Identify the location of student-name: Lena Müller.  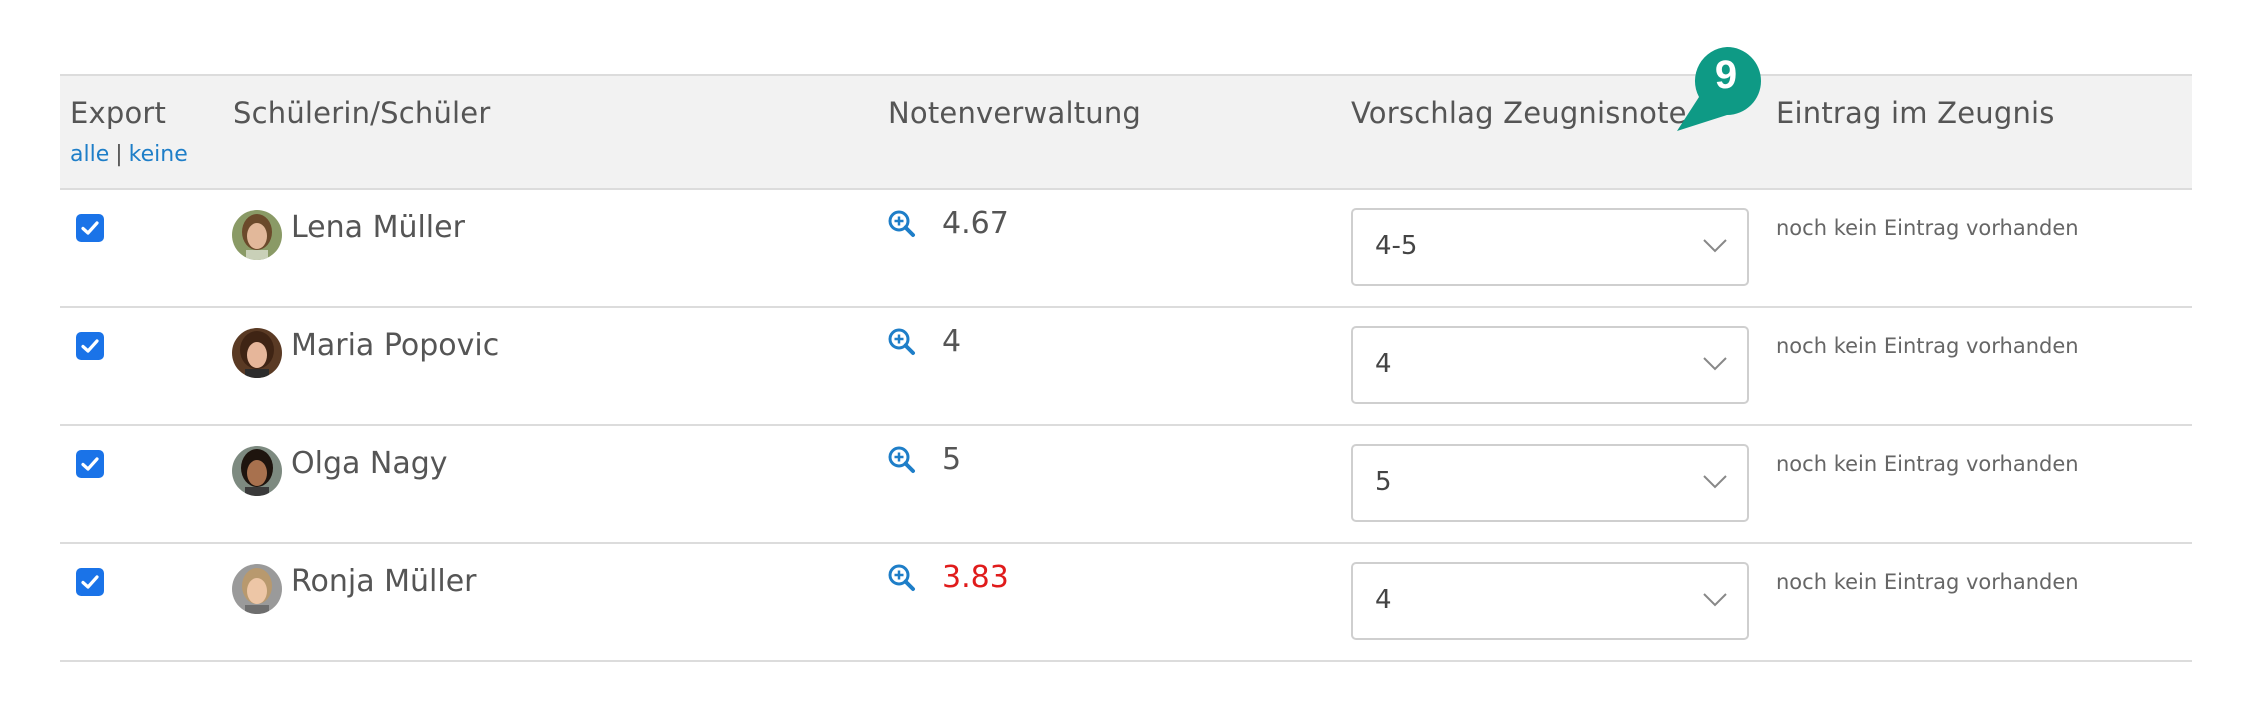
(378, 227).